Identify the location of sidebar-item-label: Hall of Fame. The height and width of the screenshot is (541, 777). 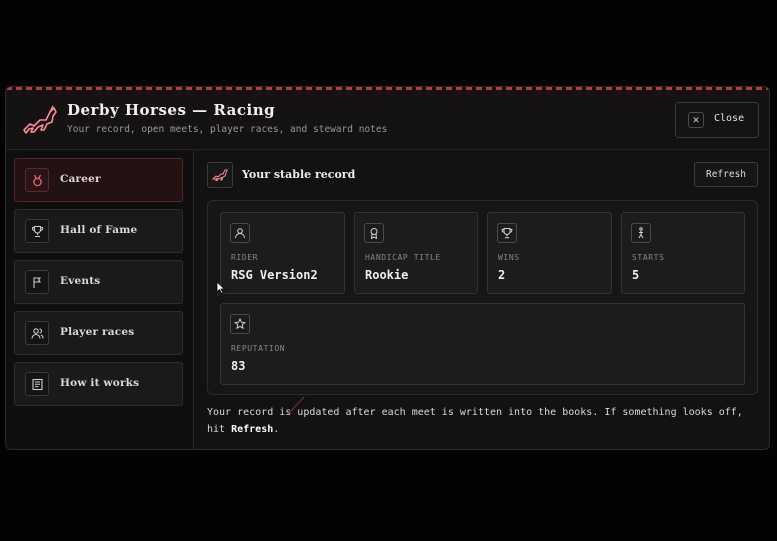
(99, 230).